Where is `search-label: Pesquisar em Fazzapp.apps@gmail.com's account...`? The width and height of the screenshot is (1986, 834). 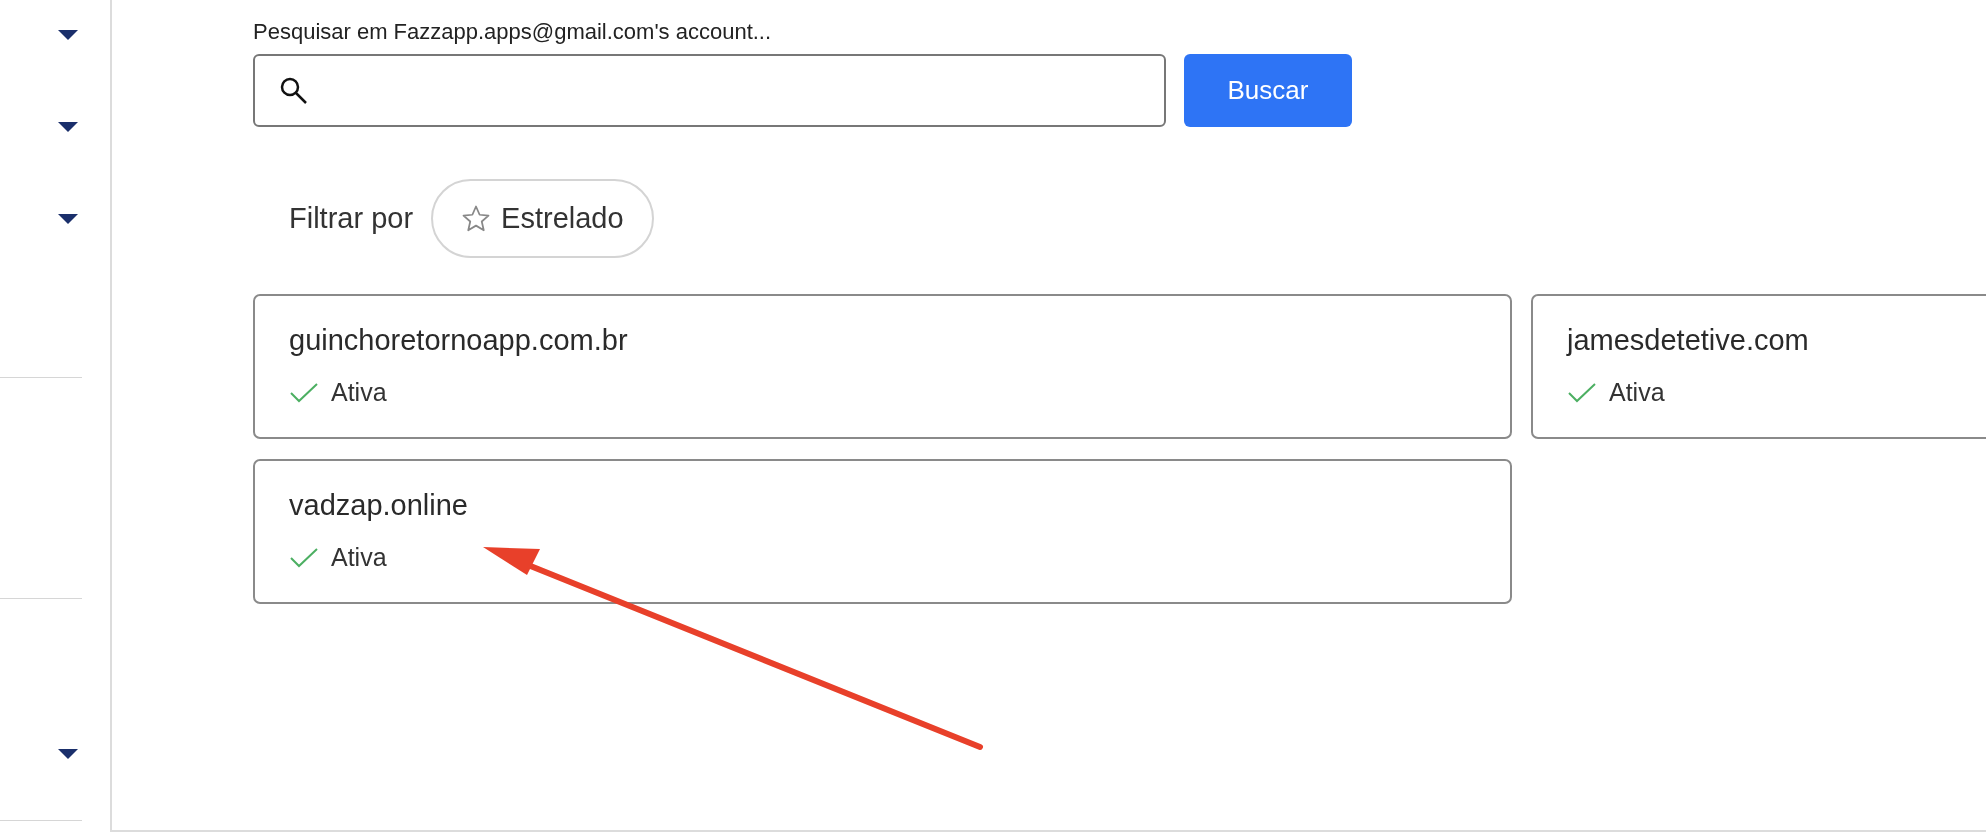 search-label: Pesquisar em Fazzapp.apps@gmail.com's account... is located at coordinates (513, 32).